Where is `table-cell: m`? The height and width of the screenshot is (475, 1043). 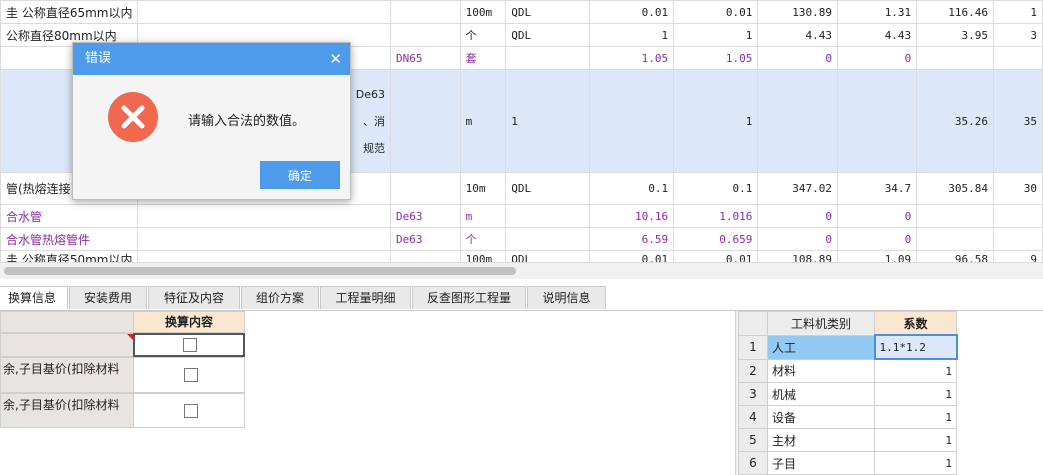 table-cell: m is located at coordinates (483, 216).